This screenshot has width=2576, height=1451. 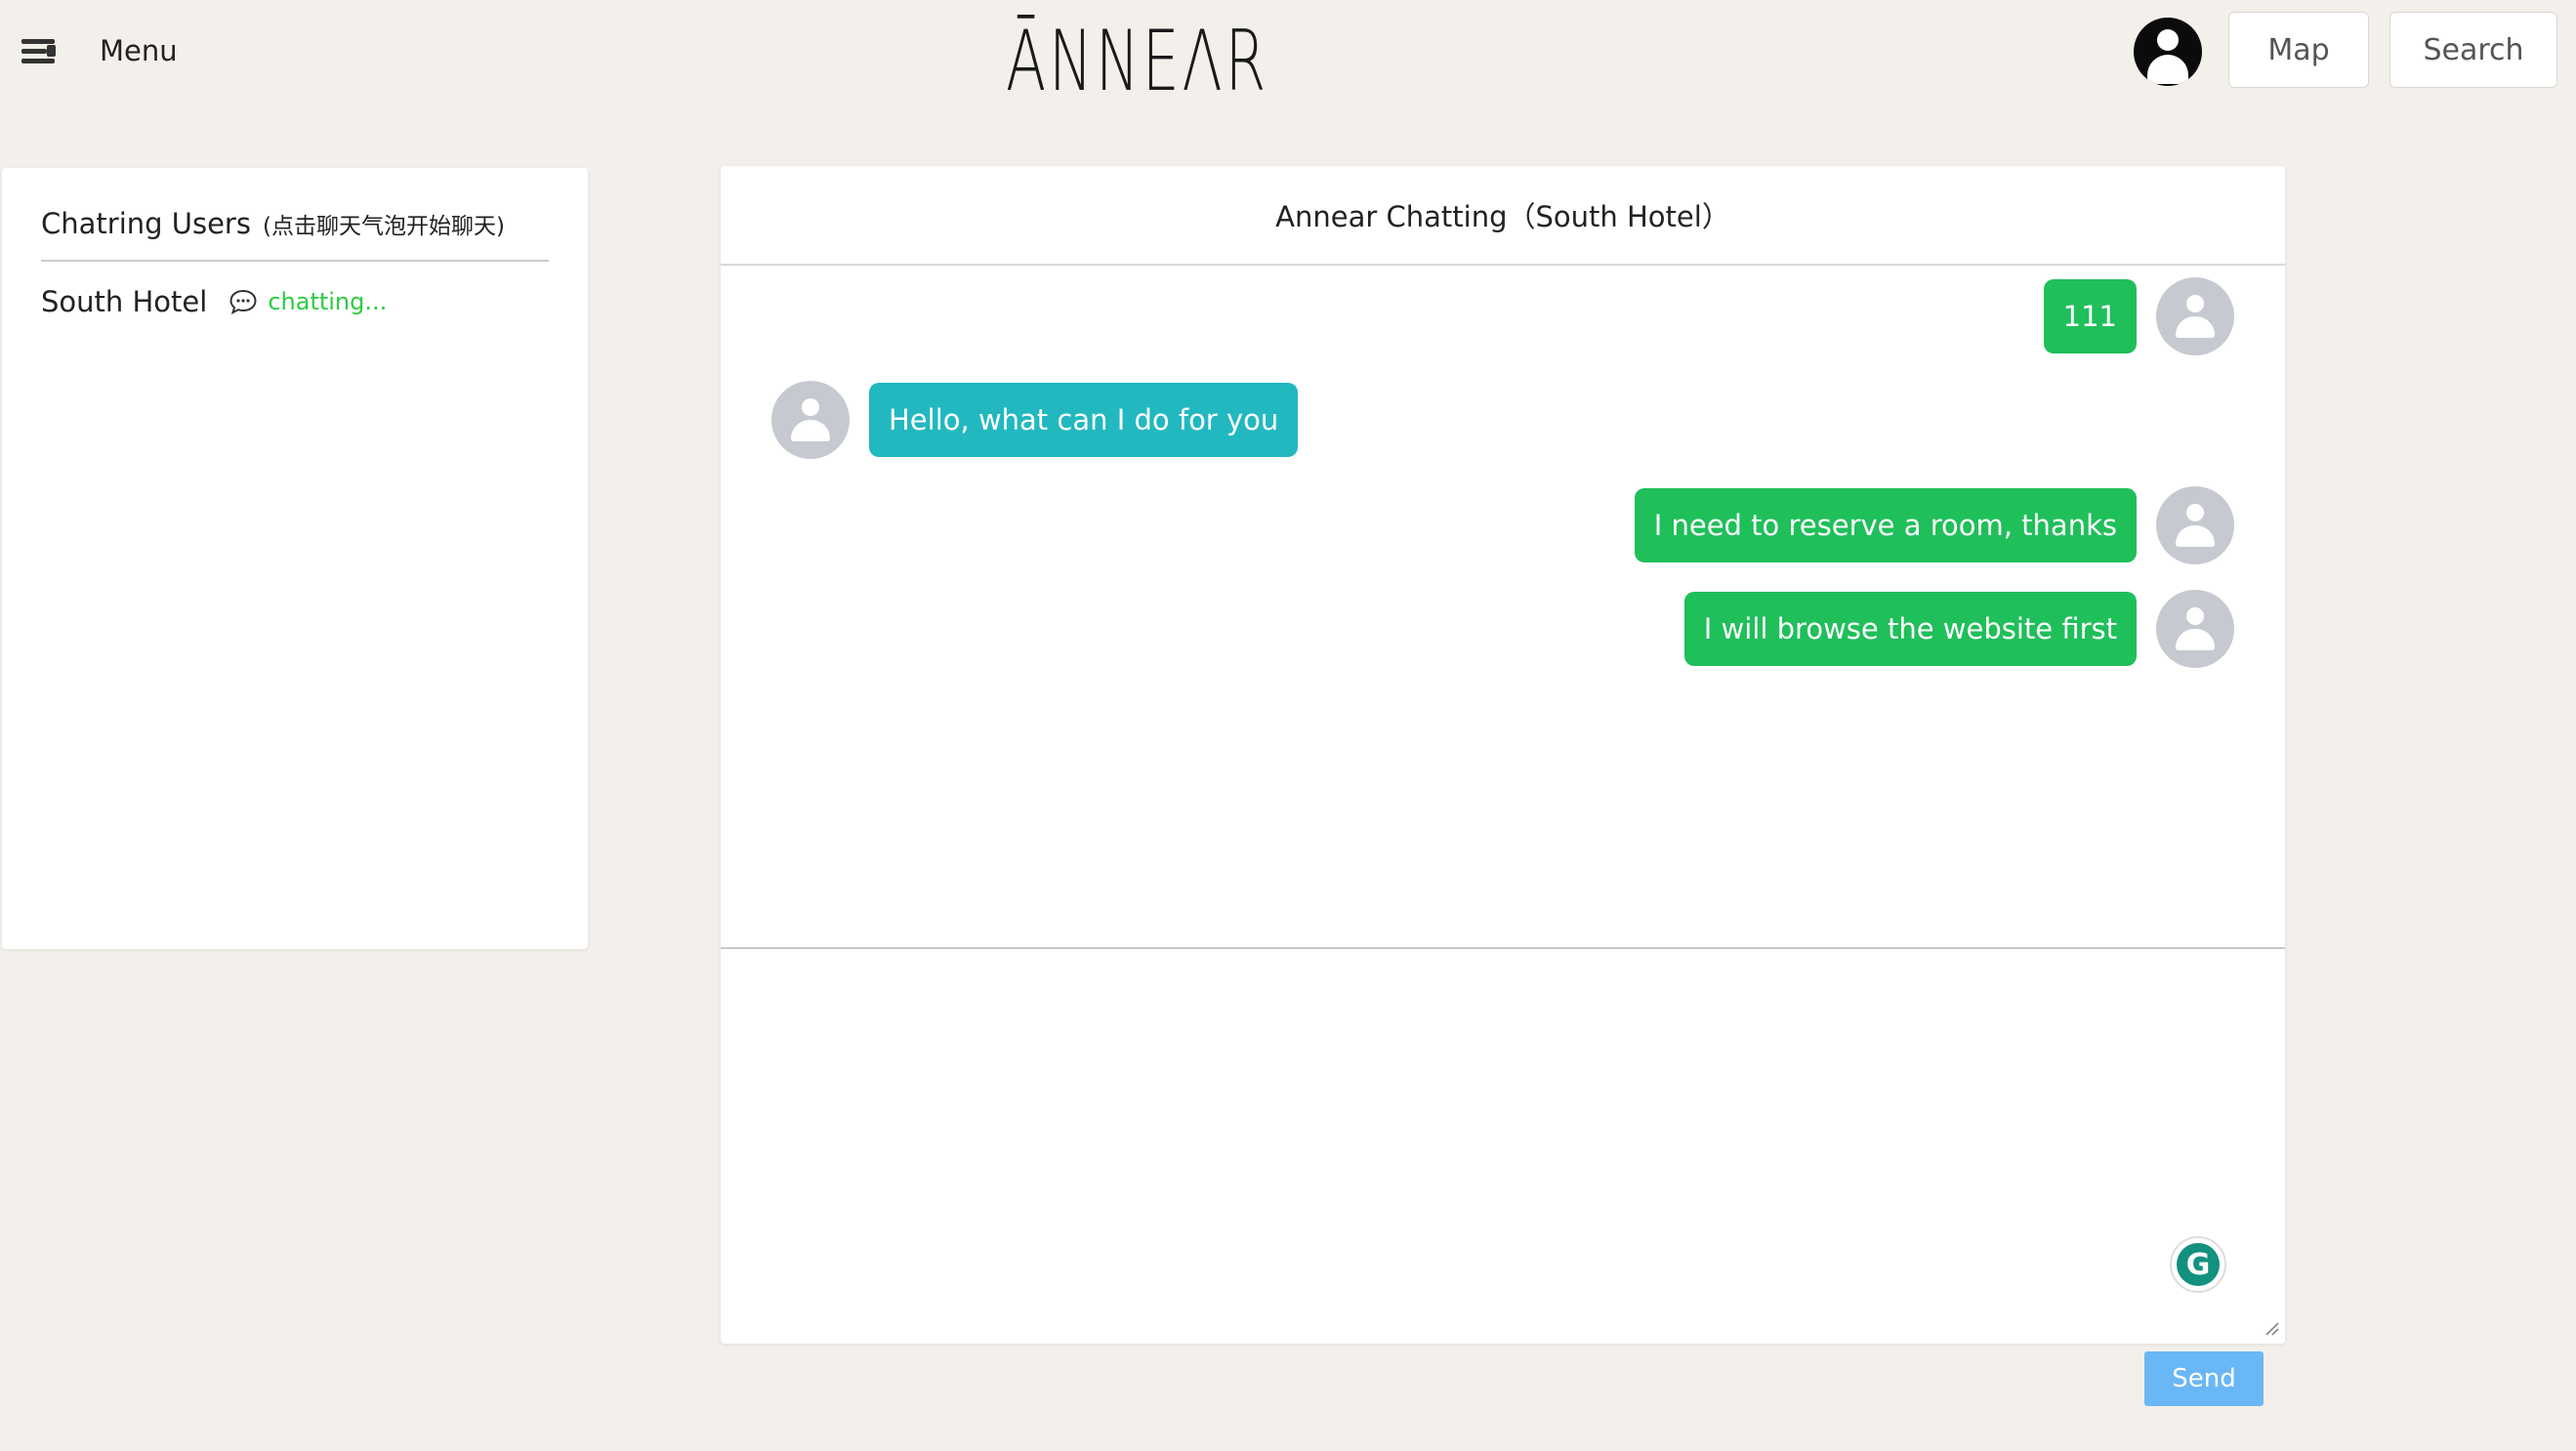 I want to click on message-bubble-sent: I will browse the website first, so click(x=1910, y=629).